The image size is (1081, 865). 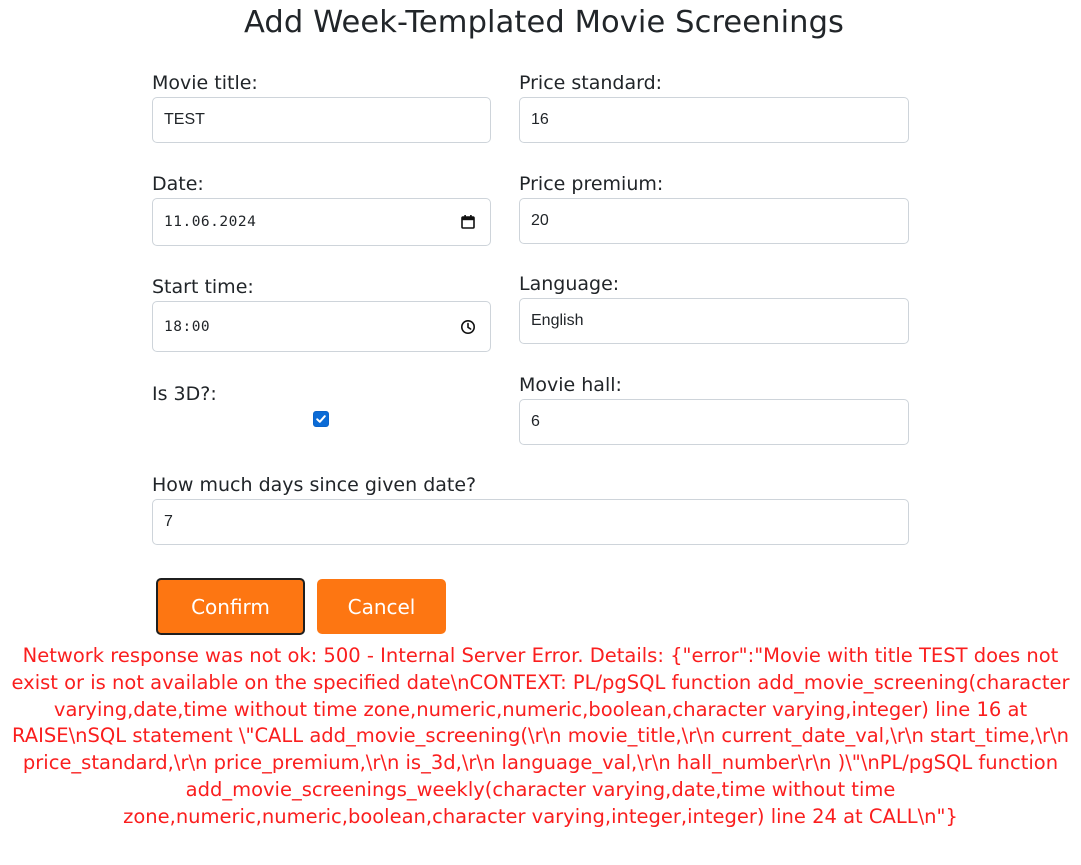 What do you see at coordinates (321, 326) in the screenshot?
I see `start-time-input: 18:00` at bounding box center [321, 326].